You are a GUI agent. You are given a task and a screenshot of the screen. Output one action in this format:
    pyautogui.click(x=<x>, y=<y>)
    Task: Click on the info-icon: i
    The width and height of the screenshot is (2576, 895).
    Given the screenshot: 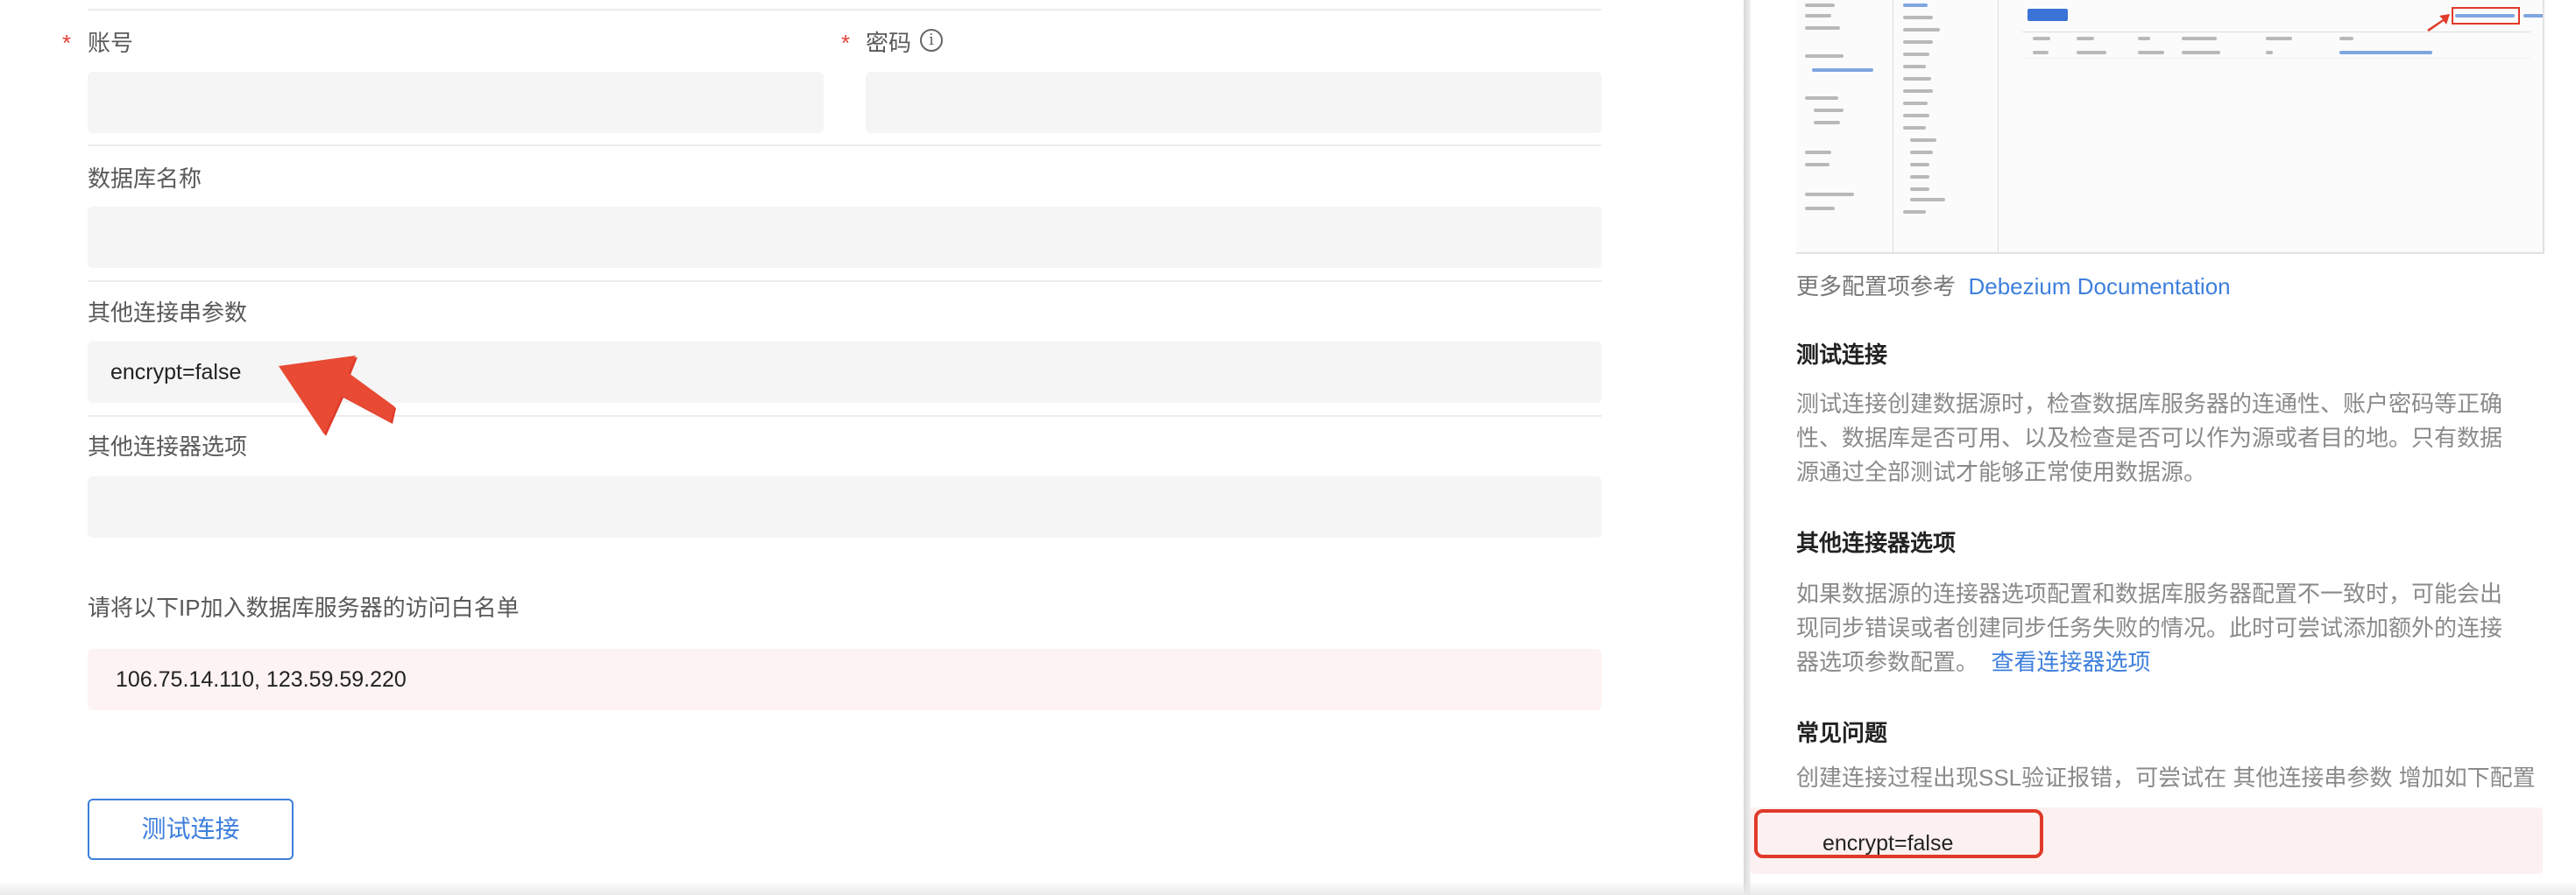 What is the action you would take?
    pyautogui.click(x=931, y=40)
    